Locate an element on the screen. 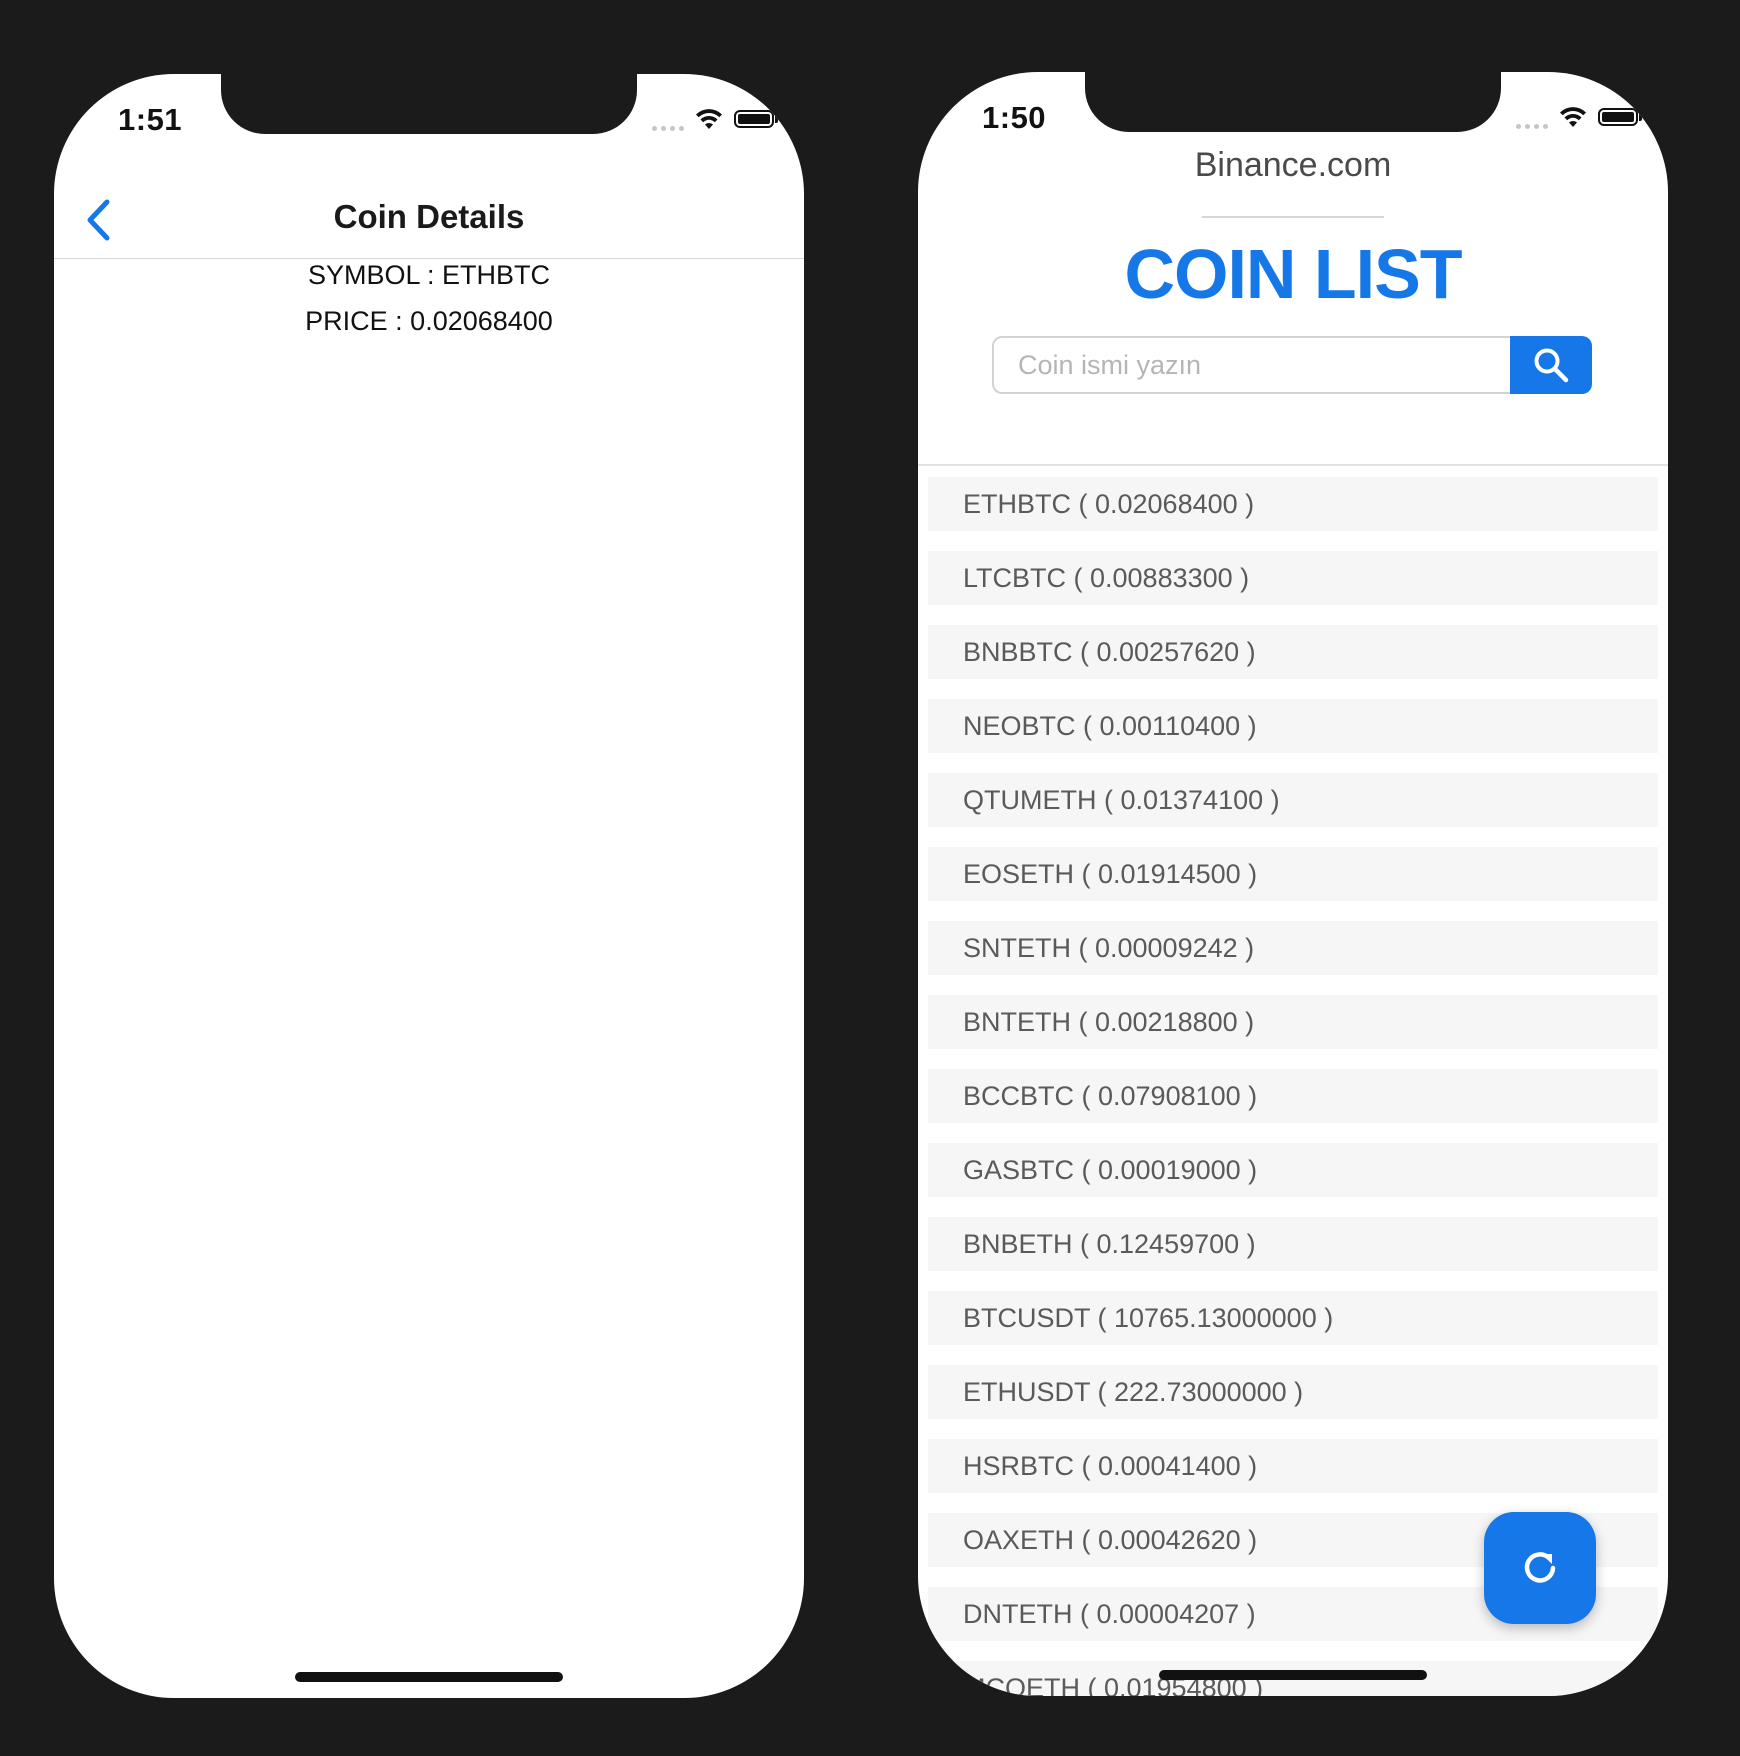  coin-list-item: ETHBTC ( 0.02068400 ) is located at coordinates (1293, 504).